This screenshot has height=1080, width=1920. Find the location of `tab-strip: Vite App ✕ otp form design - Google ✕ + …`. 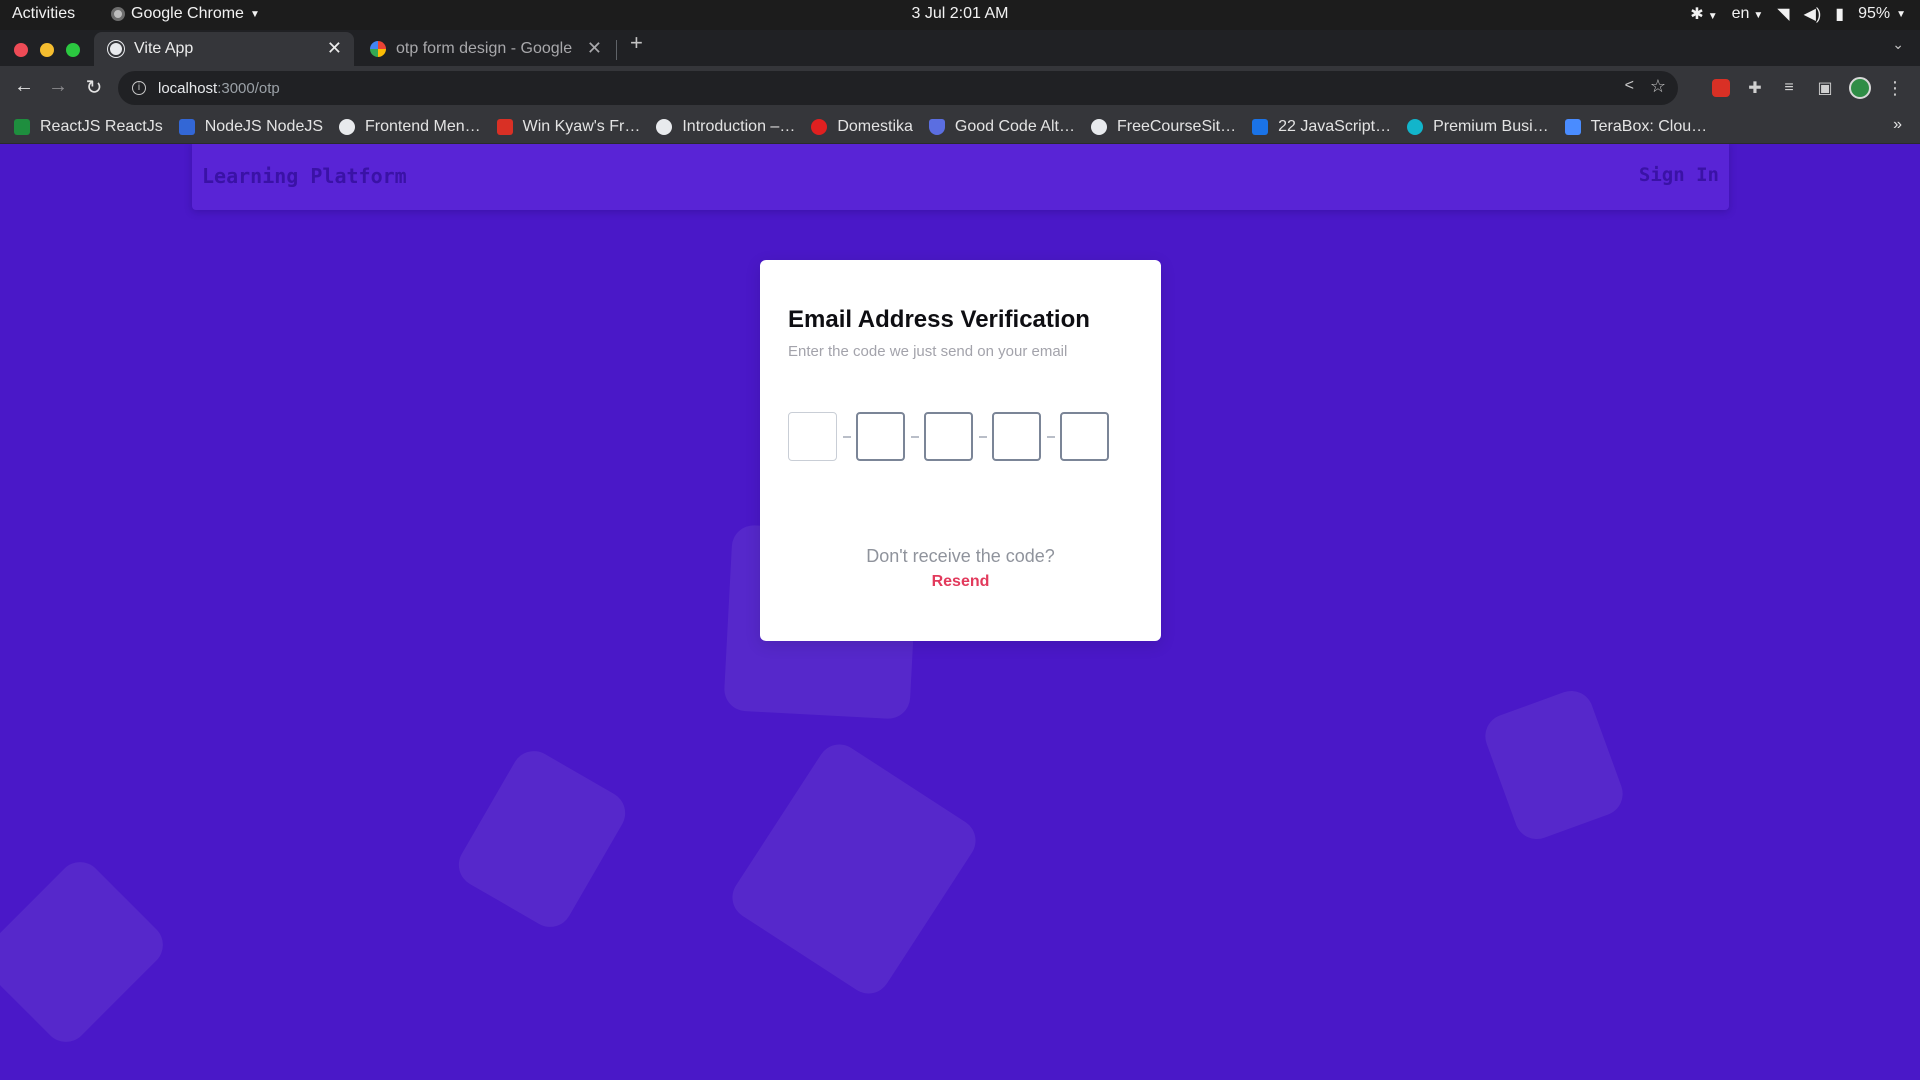

tab-strip: Vite App ✕ otp form design - Google ✕ + … is located at coordinates (960, 48).